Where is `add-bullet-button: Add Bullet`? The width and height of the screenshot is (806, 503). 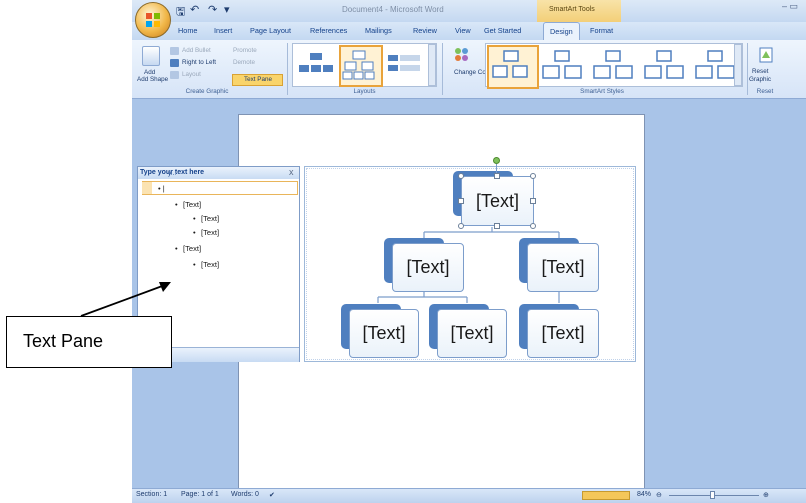
add-bullet-button: Add Bullet is located at coordinates (196, 50).